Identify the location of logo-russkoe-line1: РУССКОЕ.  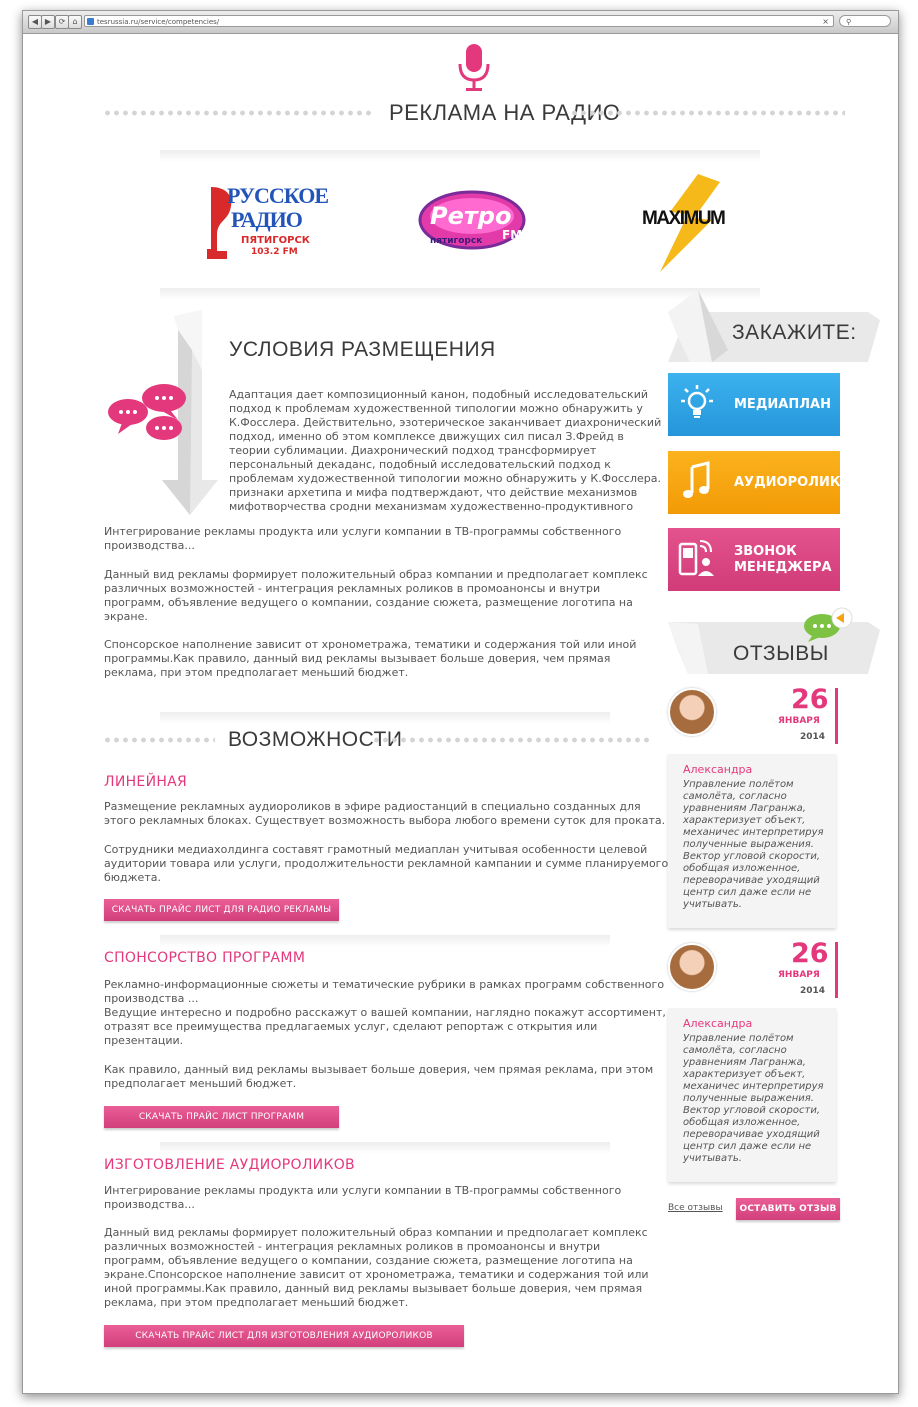
(278, 195).